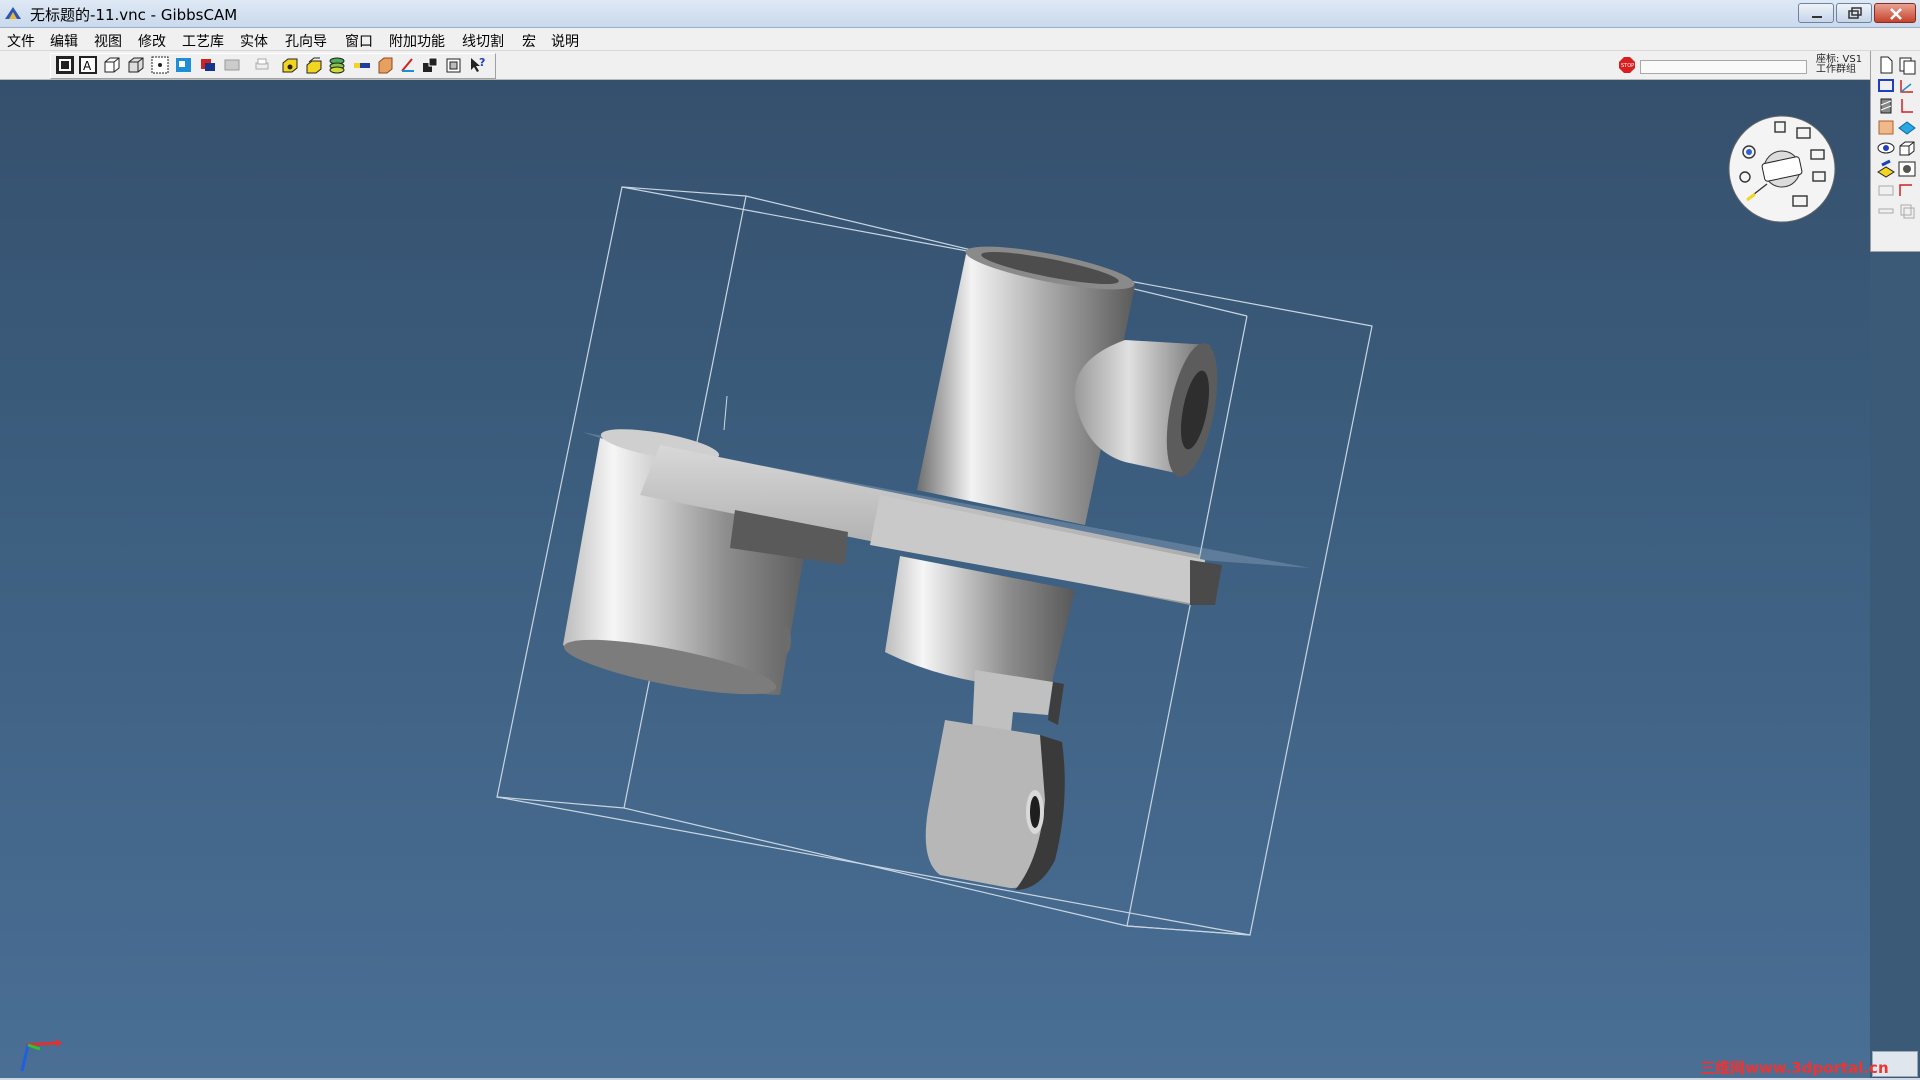  Describe the element at coordinates (483, 41) in the screenshot. I see `menu-wire-edm: 线切割` at that location.